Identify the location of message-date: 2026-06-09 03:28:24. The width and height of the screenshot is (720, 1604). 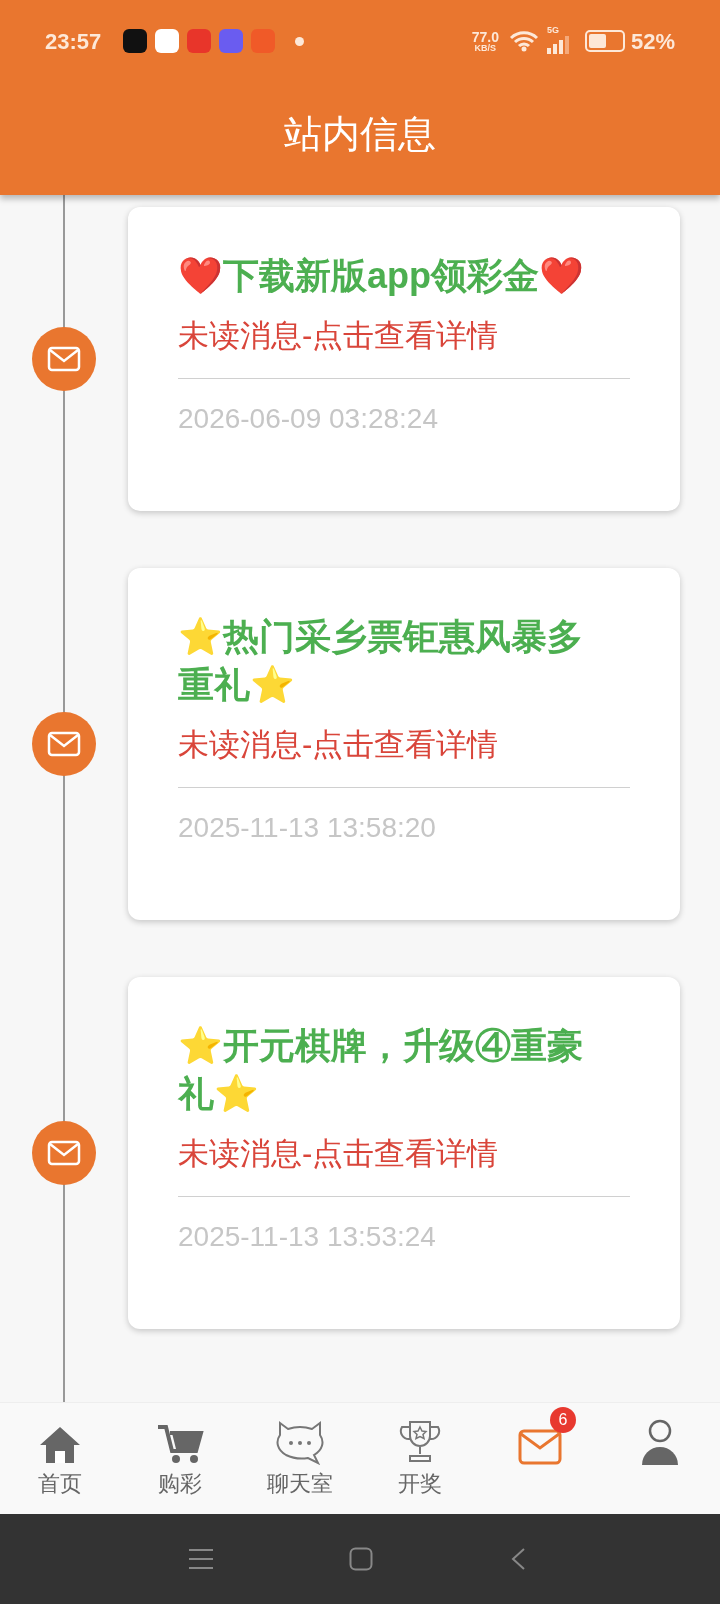
(308, 419).